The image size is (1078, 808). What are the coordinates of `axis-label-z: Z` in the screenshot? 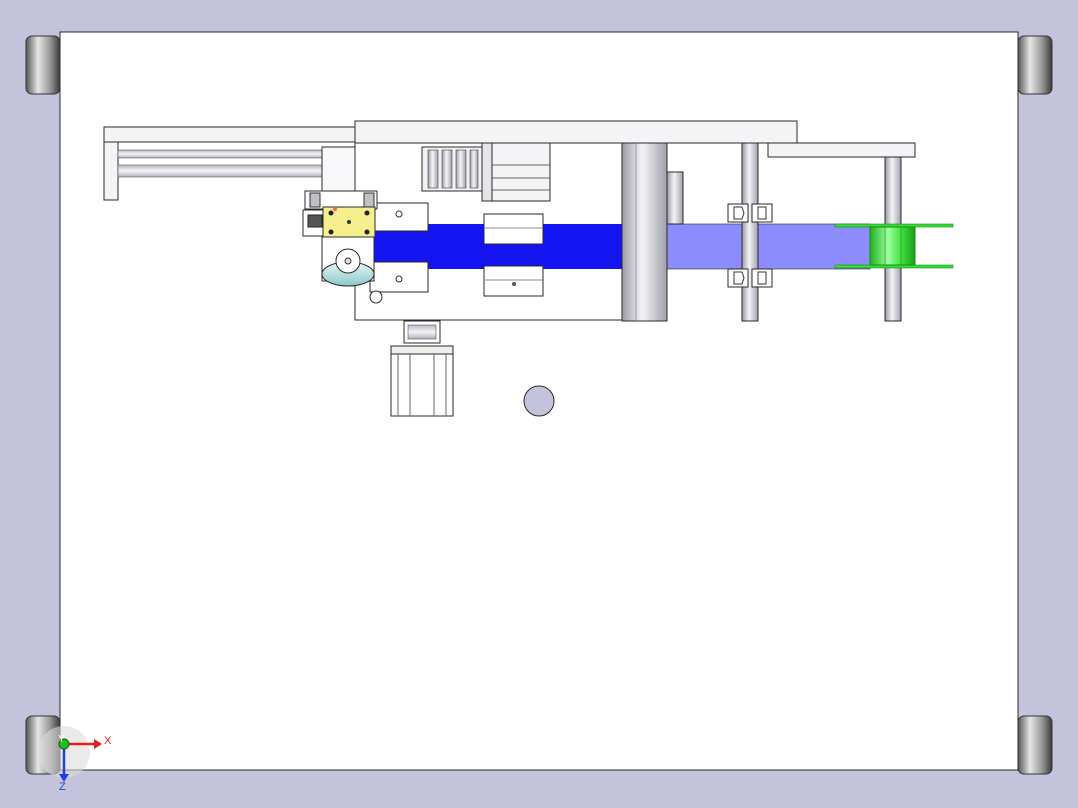 It's located at (62, 787).